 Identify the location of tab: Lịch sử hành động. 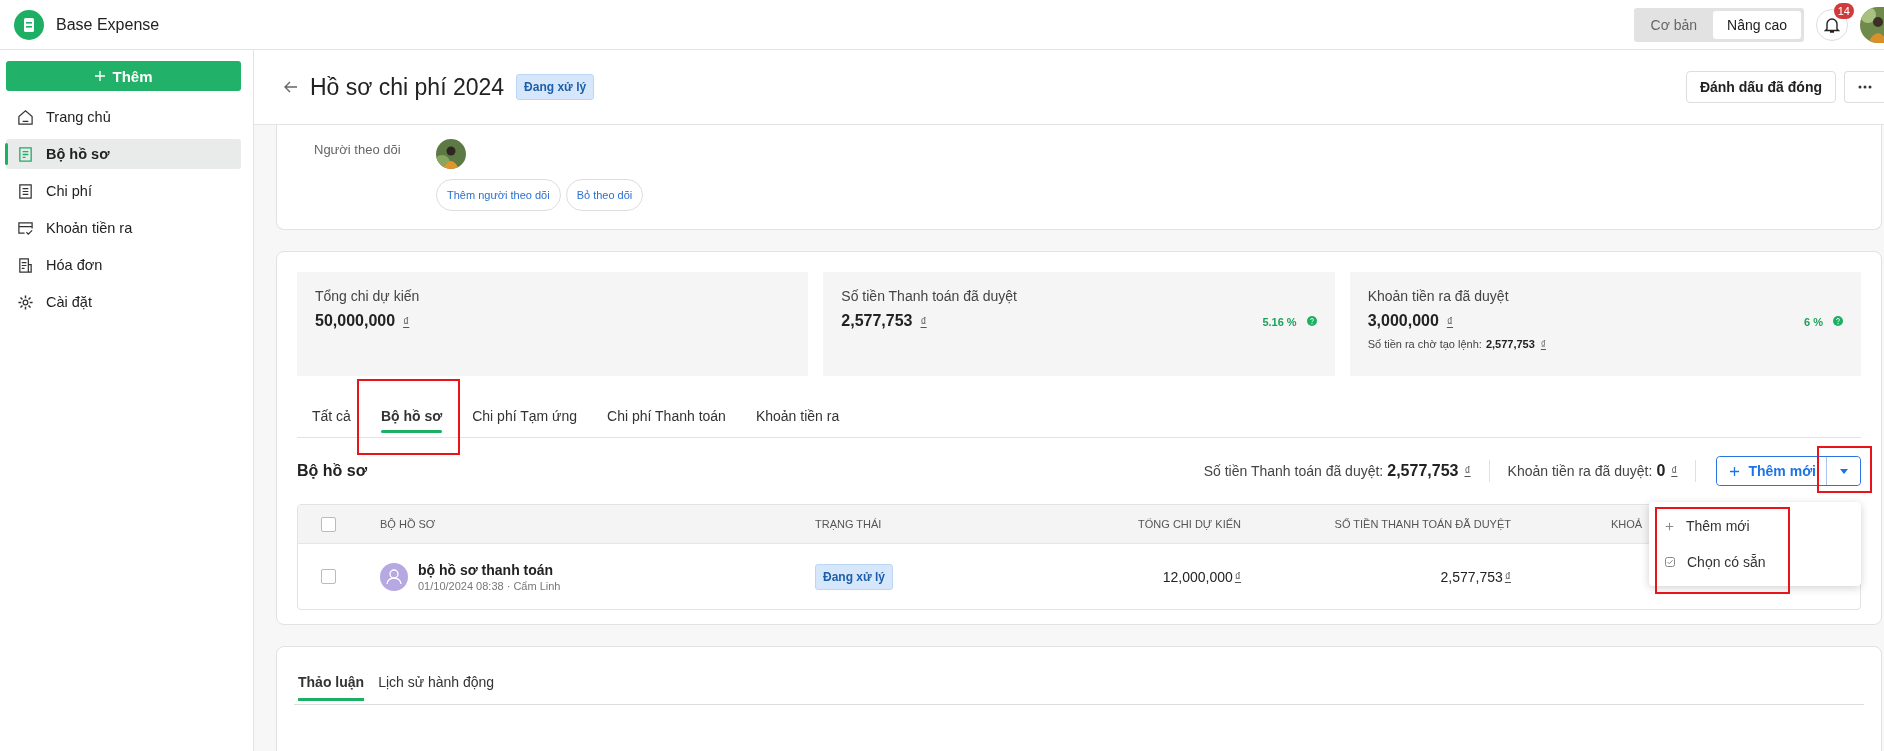
(436, 689).